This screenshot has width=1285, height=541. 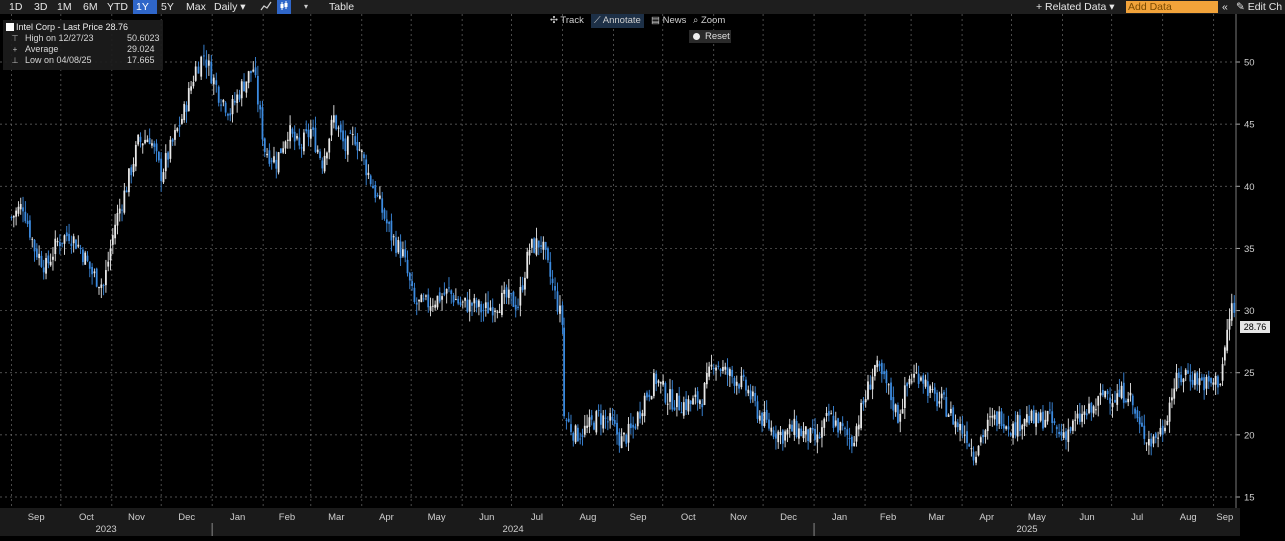 What do you see at coordinates (85, 60) in the screenshot?
I see `legend-row-low: ⊥ Low on 04/08/25 17.665` at bounding box center [85, 60].